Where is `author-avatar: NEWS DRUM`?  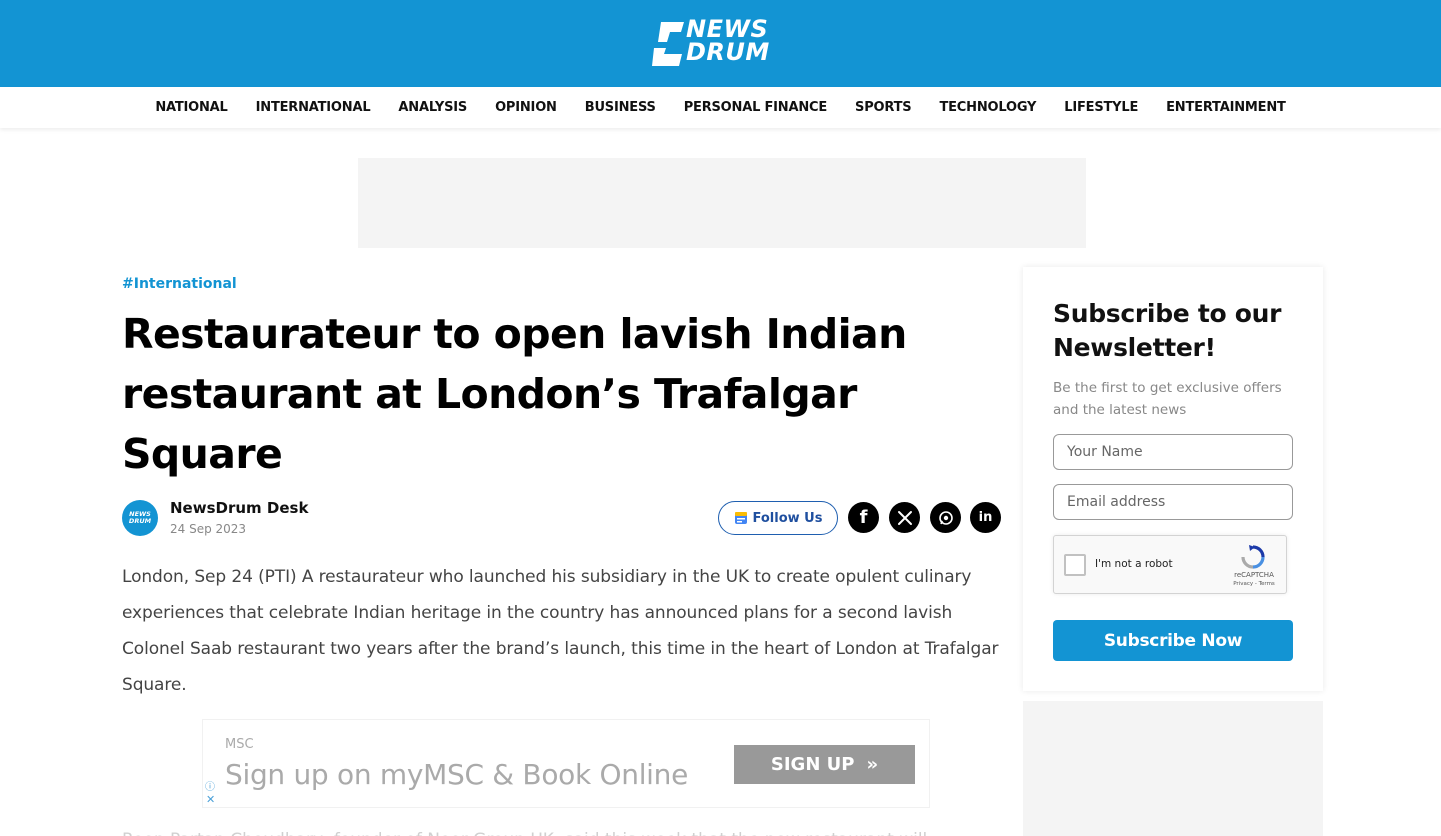
author-avatar: NEWS DRUM is located at coordinates (140, 518).